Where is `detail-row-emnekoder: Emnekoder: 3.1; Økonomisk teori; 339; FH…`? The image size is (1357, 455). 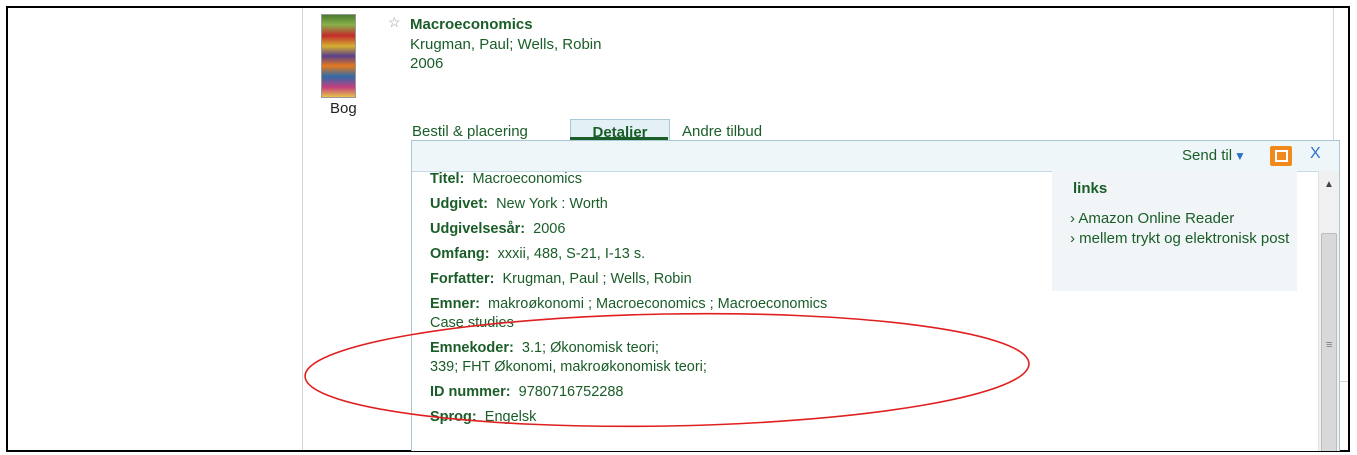
detail-row-emnekoder: Emnekoder: 3.1; Økonomisk teori; 339; FH… is located at coordinates (690, 358).